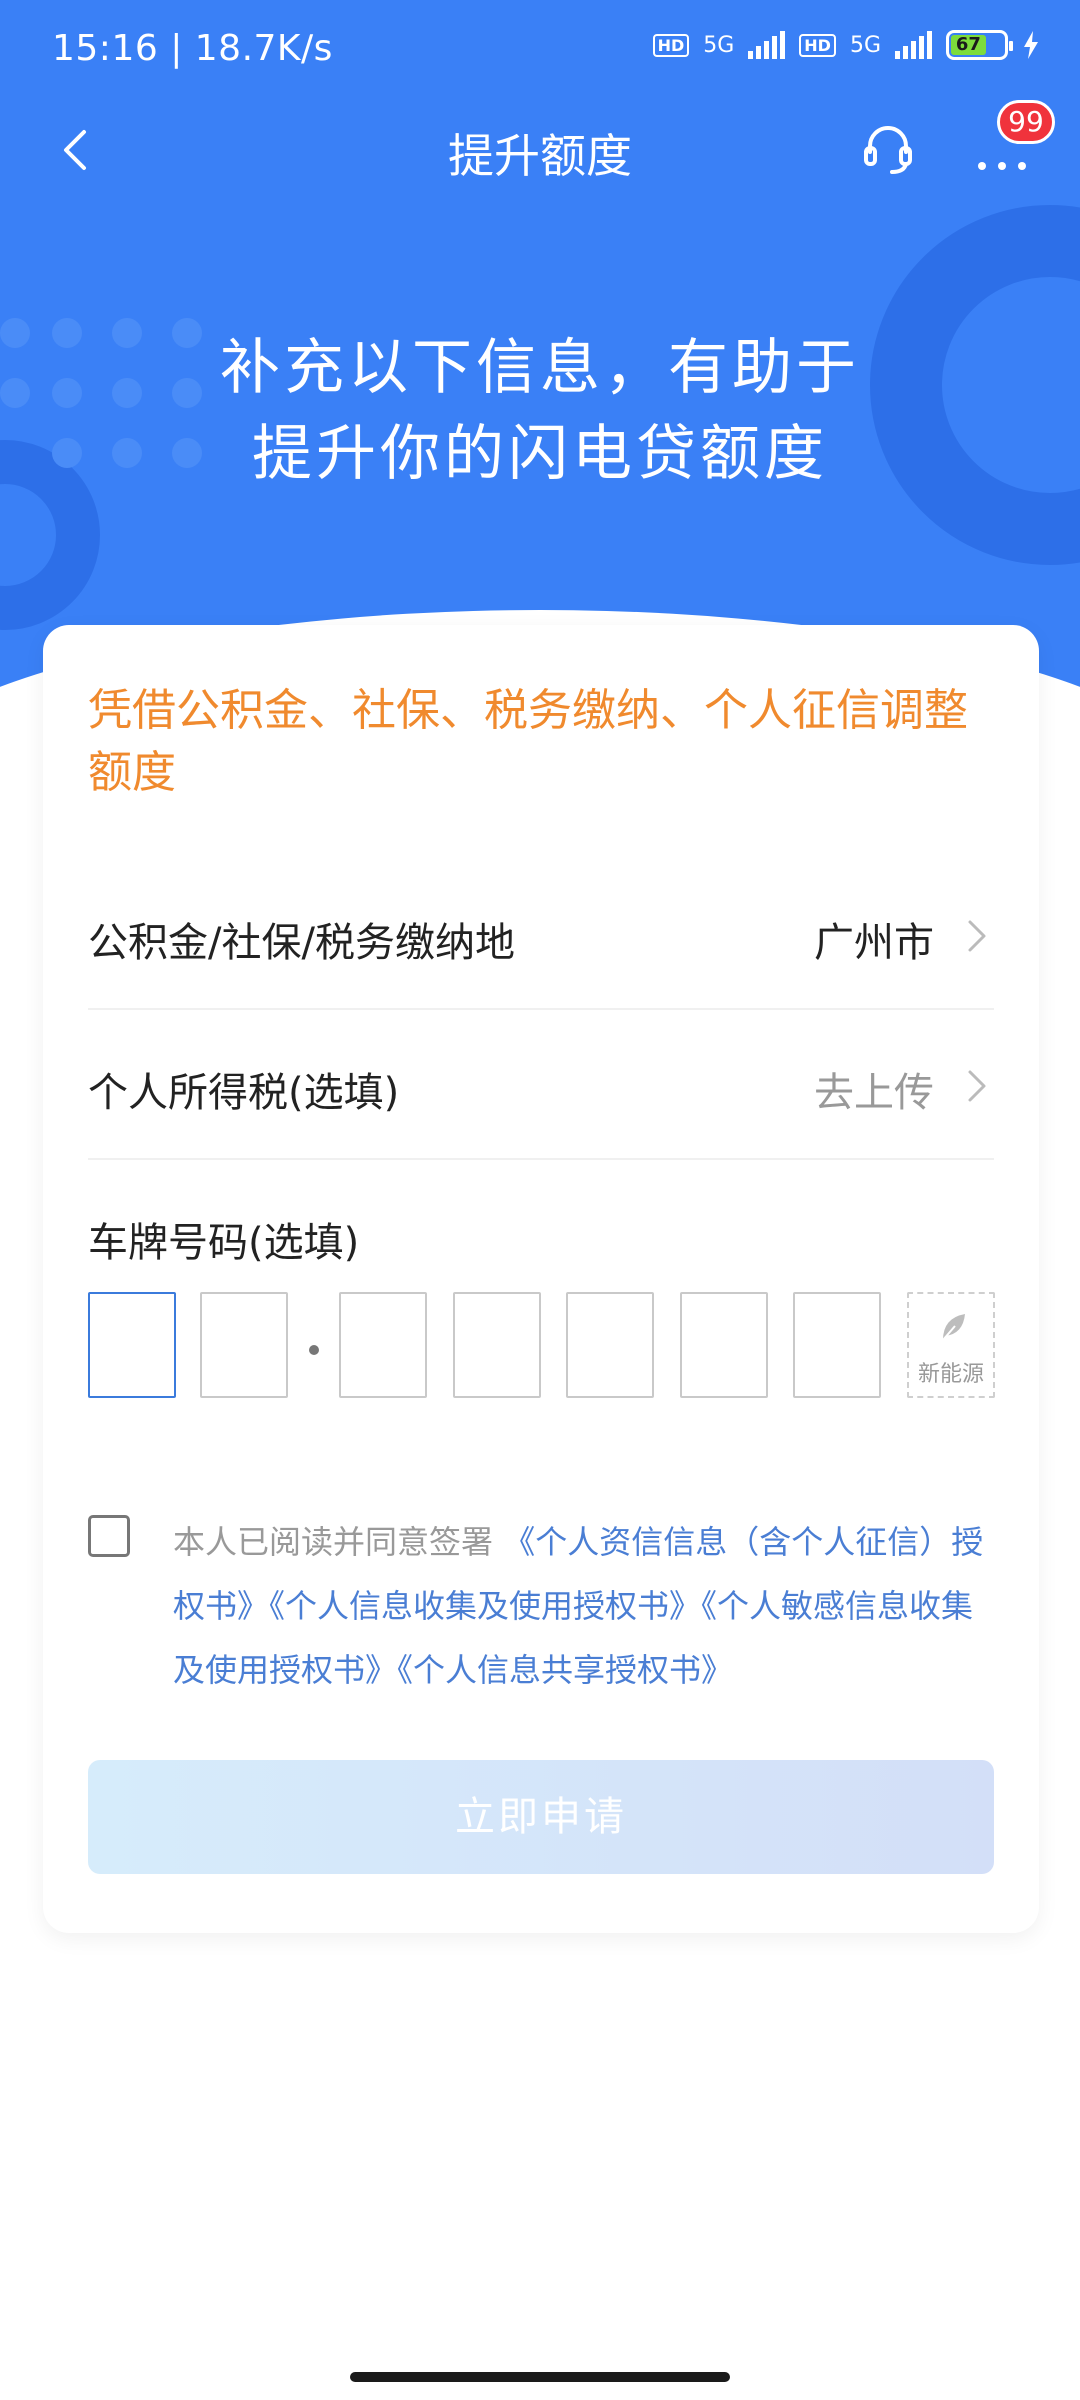 This screenshot has width=1080, height=2400. Describe the element at coordinates (540, 411) in the screenshot. I see `hero-headline: 补充以下信息，有助于 提升你的闪电贷额度` at that location.